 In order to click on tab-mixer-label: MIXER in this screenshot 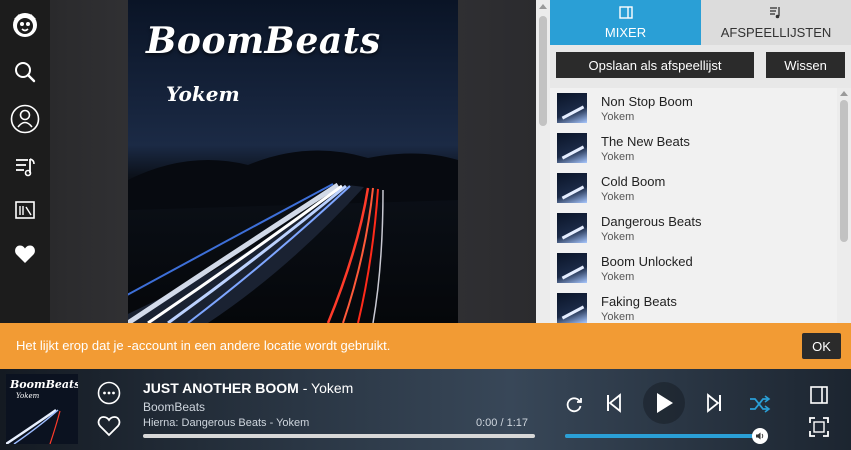, I will do `click(625, 32)`.